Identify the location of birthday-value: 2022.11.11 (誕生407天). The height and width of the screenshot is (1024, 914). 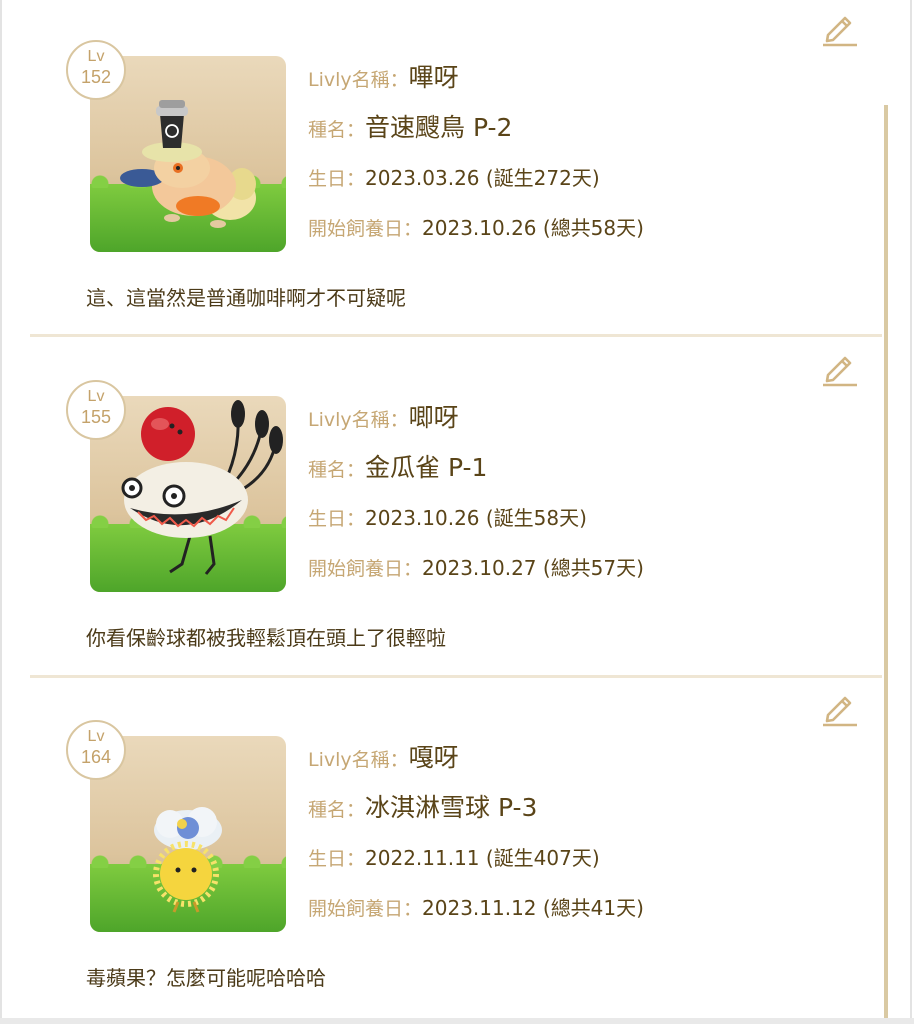
(482, 858).